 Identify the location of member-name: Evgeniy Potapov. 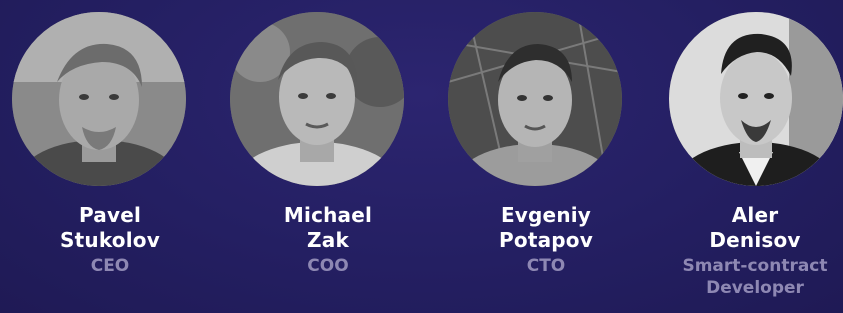
(546, 228).